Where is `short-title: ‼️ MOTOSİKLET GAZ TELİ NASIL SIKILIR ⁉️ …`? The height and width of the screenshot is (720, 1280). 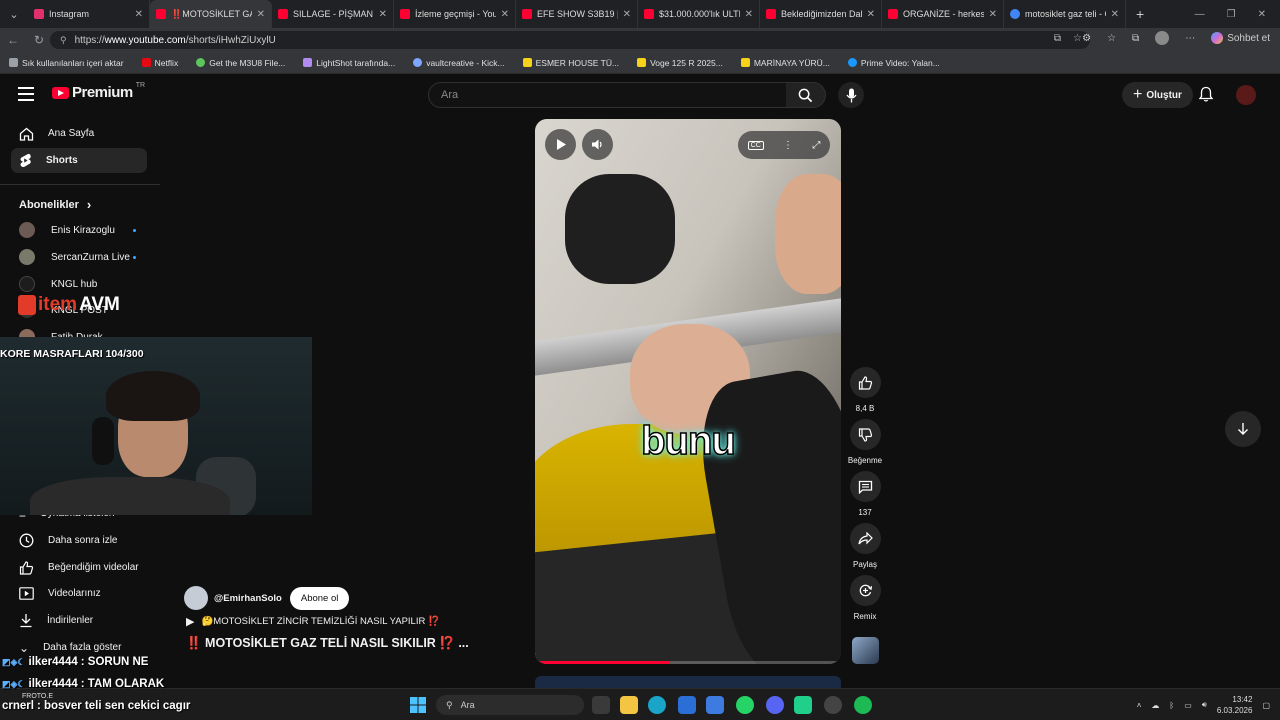 short-title: ‼️ MOTOSİKLET GAZ TELİ NASIL SIKILIR ⁉️ … is located at coordinates (327, 643).